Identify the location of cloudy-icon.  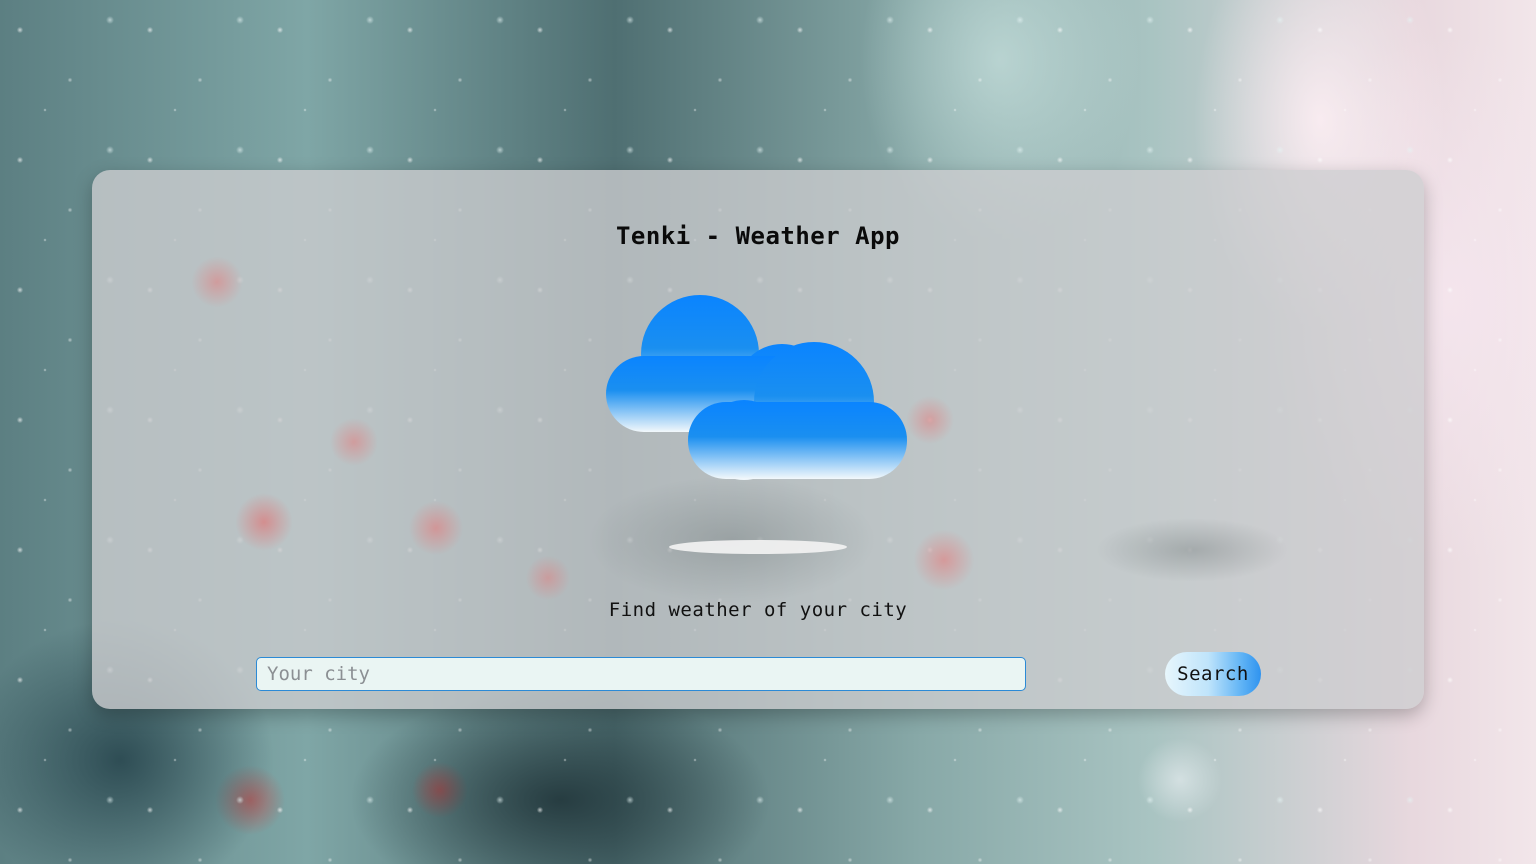
(757, 388).